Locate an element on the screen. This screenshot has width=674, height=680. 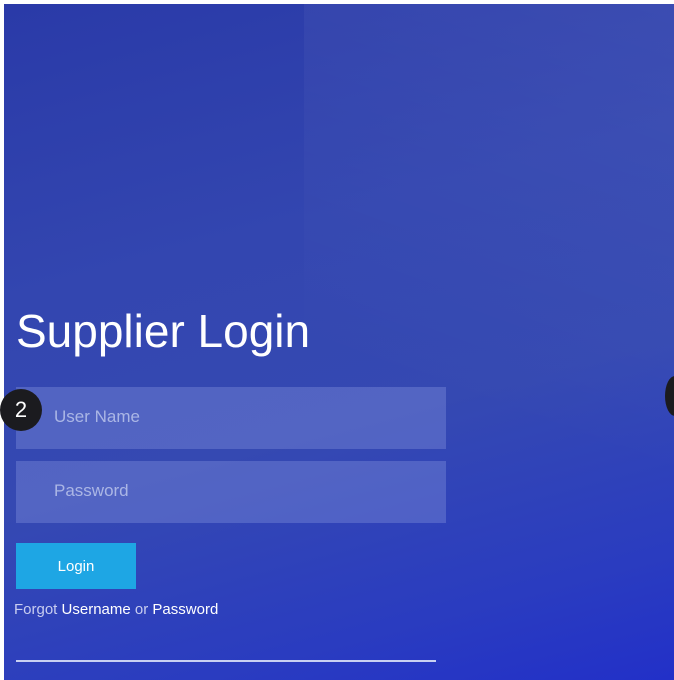
username-field: User Name is located at coordinates (231, 418).